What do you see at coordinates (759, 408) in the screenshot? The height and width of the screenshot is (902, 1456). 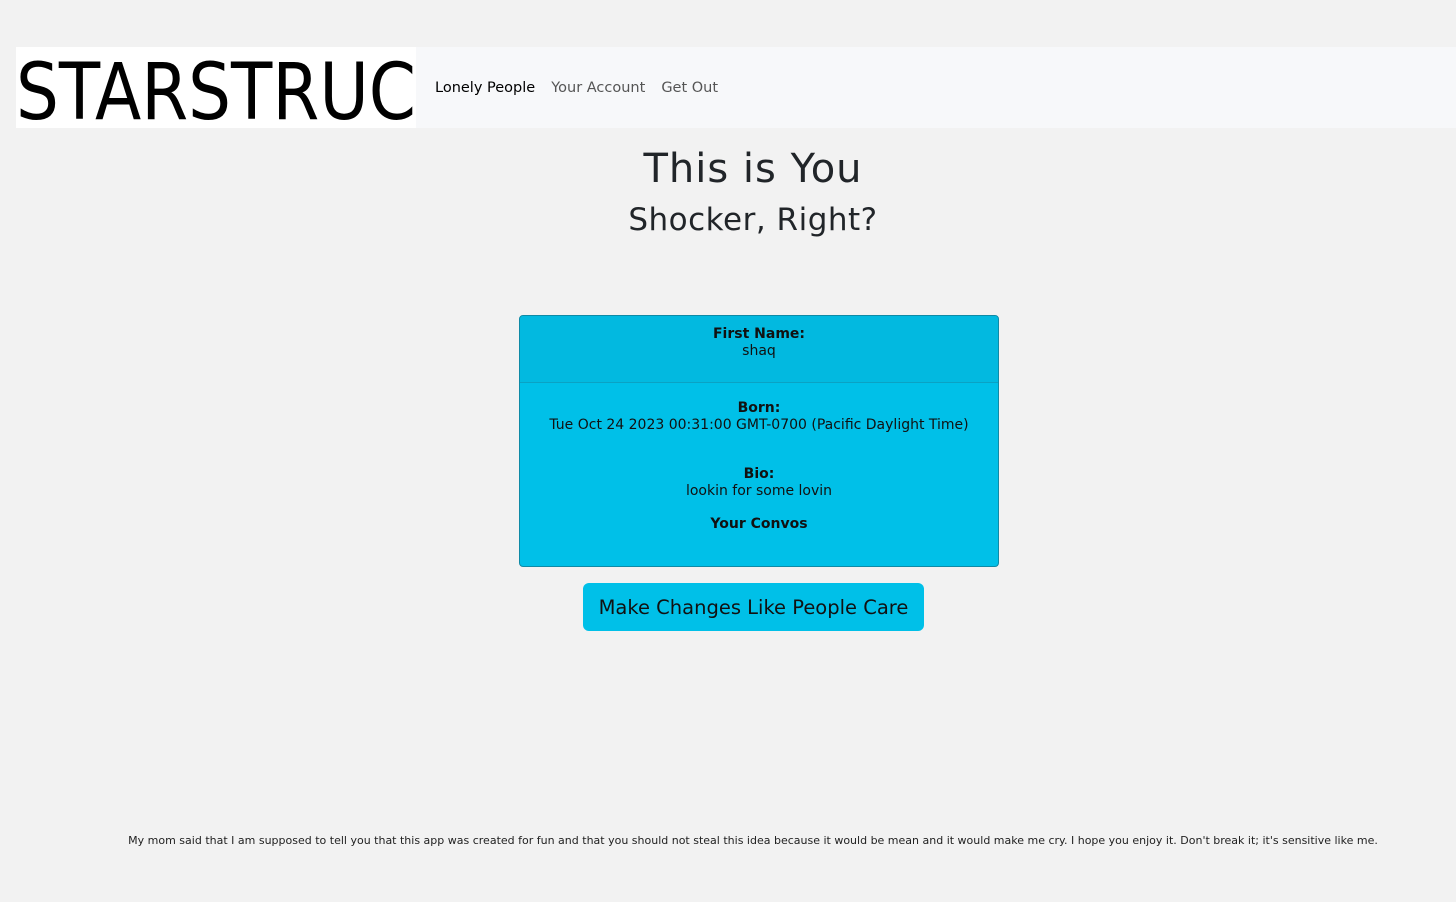 I see `born-label: Born:` at bounding box center [759, 408].